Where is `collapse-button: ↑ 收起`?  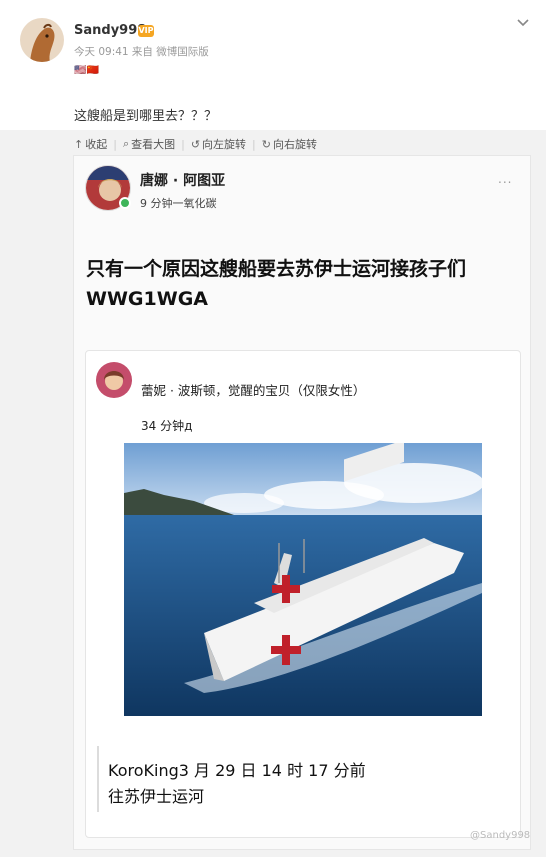
collapse-button: ↑ 收起 is located at coordinates (90, 144).